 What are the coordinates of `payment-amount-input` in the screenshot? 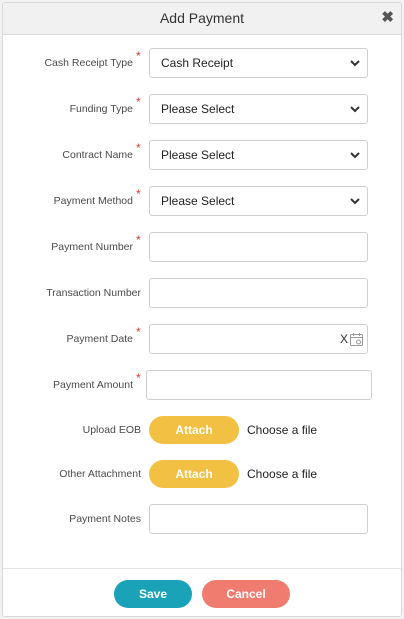 It's located at (259, 385).